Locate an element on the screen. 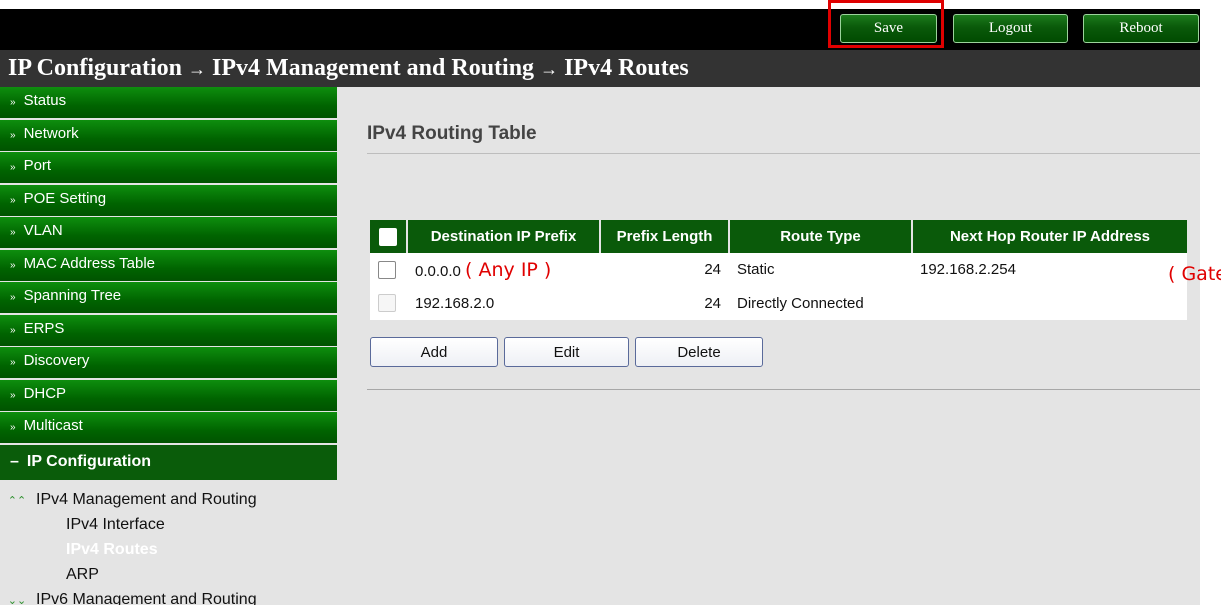 The height and width of the screenshot is (605, 1221). sidebar-item-label: Network is located at coordinates (51, 133).